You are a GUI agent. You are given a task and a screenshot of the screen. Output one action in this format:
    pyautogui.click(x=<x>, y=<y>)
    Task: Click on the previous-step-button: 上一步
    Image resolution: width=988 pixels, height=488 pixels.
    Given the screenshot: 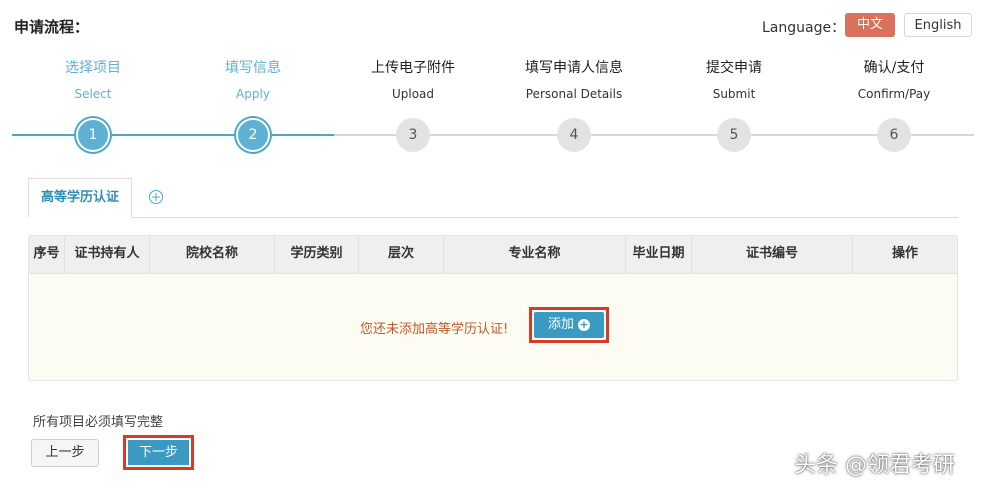 What is the action you would take?
    pyautogui.click(x=65, y=453)
    